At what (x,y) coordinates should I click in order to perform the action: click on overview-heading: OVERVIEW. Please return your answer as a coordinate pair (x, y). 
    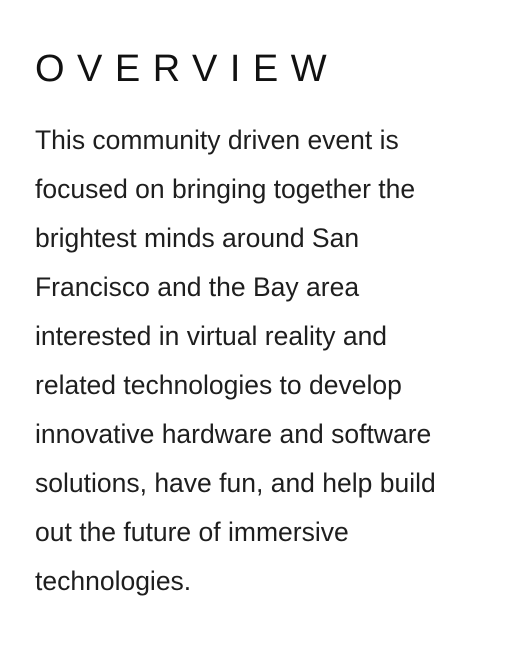
    Looking at the image, I should click on (187, 69).